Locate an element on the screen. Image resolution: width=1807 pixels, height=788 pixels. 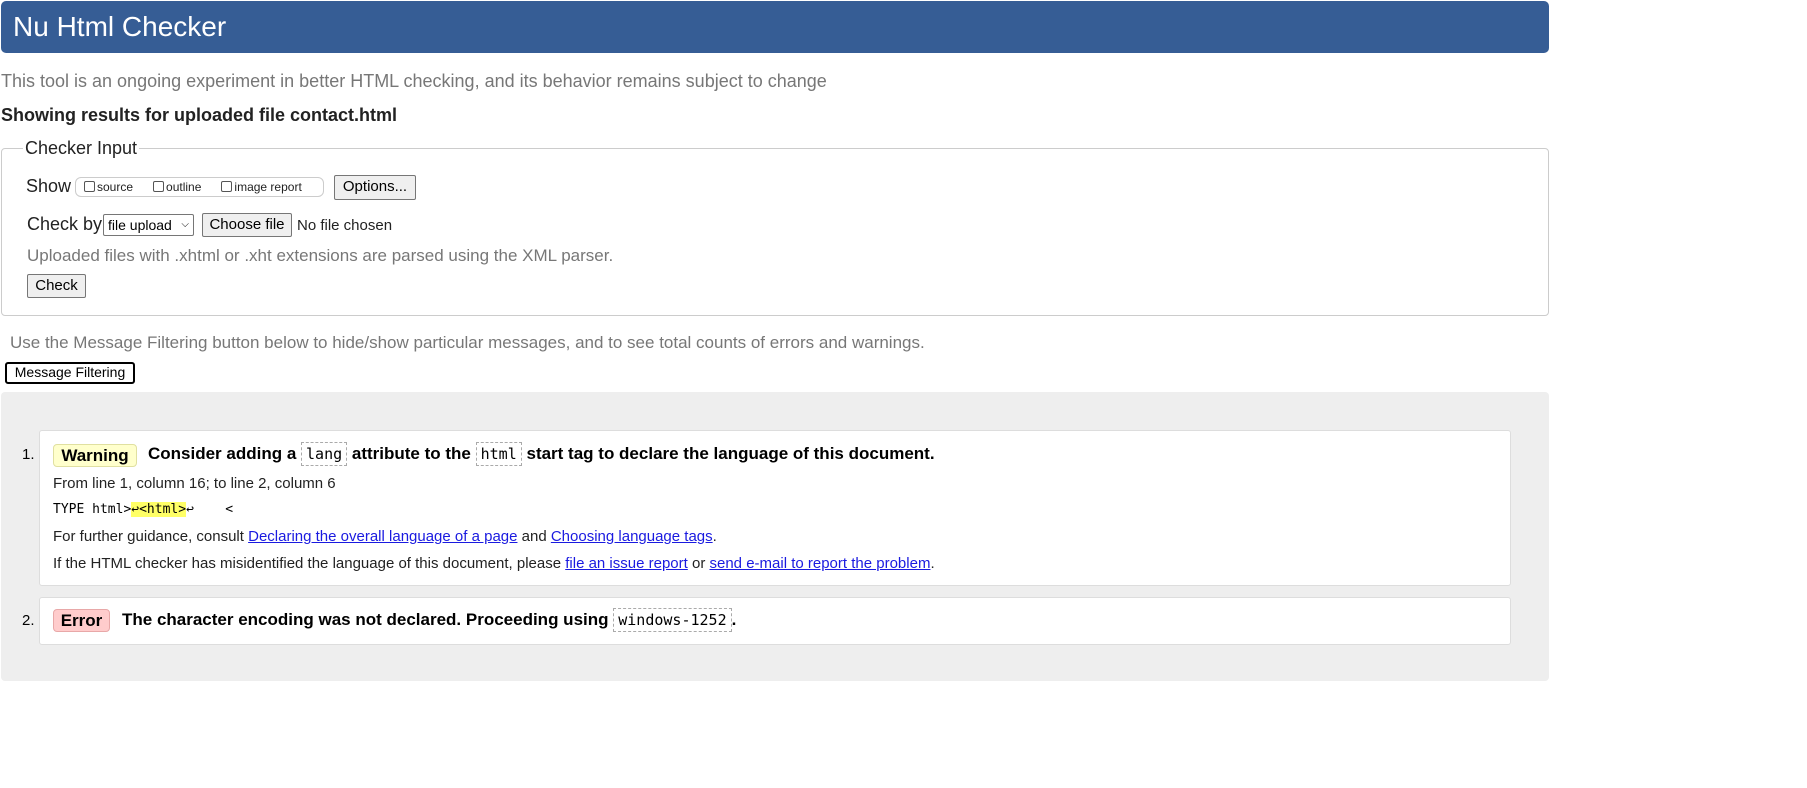
guidance-text: For further guidance, consult is located at coordinates (148, 536).